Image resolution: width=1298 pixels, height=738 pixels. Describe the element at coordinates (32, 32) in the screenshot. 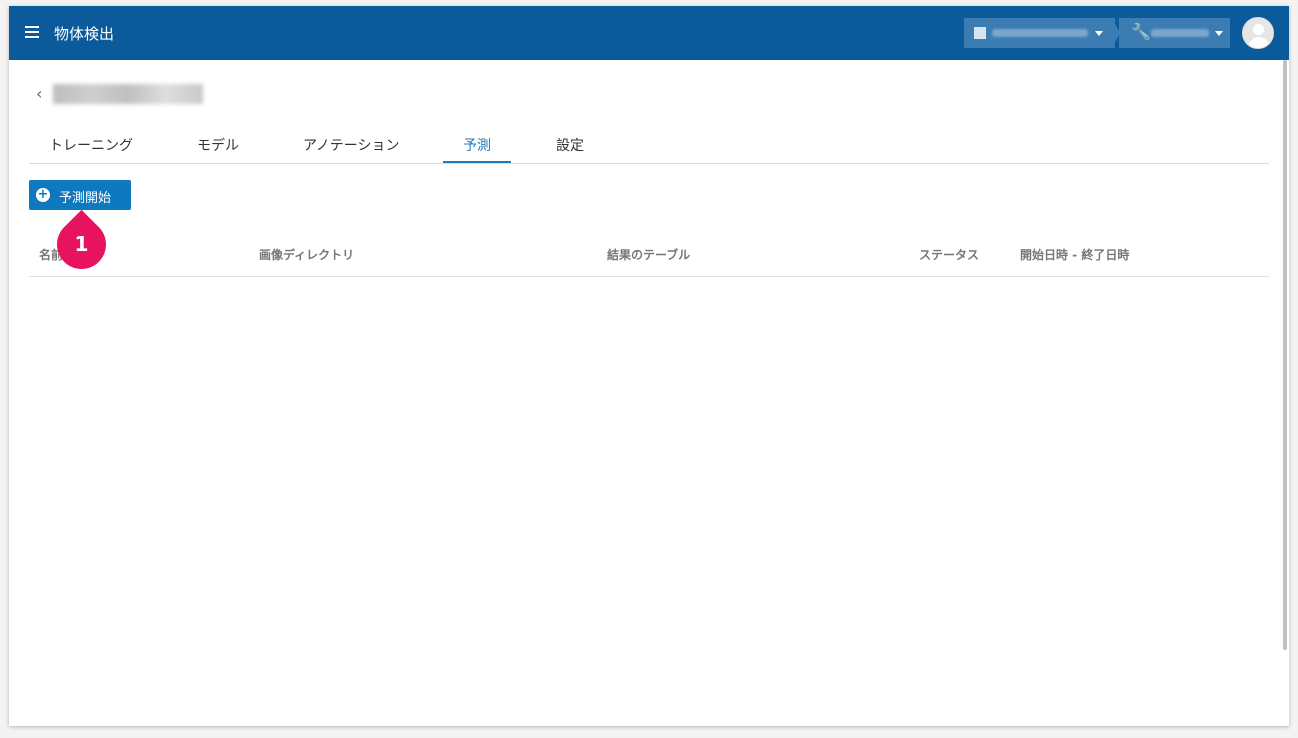

I see `menu-icon` at that location.